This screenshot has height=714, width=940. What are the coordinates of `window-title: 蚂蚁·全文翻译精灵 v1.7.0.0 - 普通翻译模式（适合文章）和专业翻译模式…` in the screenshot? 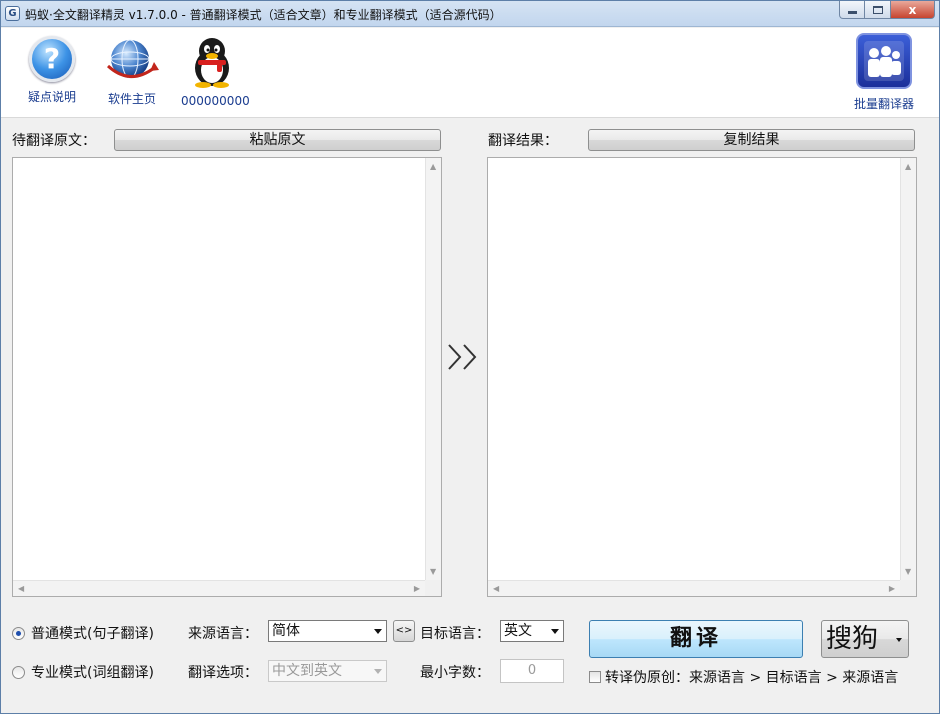 It's located at (263, 15).